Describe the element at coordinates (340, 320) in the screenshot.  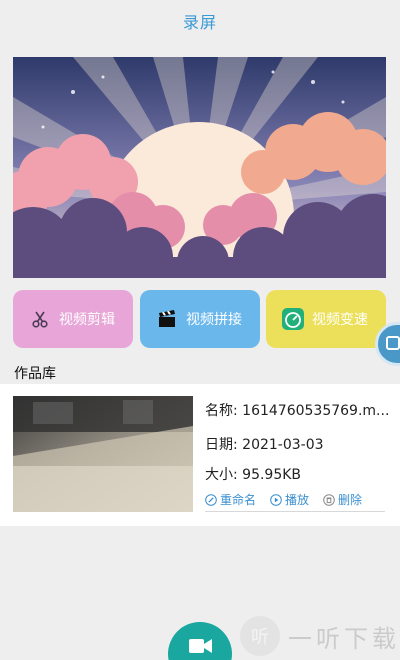
I see `video-speed-label: 视频变速` at that location.